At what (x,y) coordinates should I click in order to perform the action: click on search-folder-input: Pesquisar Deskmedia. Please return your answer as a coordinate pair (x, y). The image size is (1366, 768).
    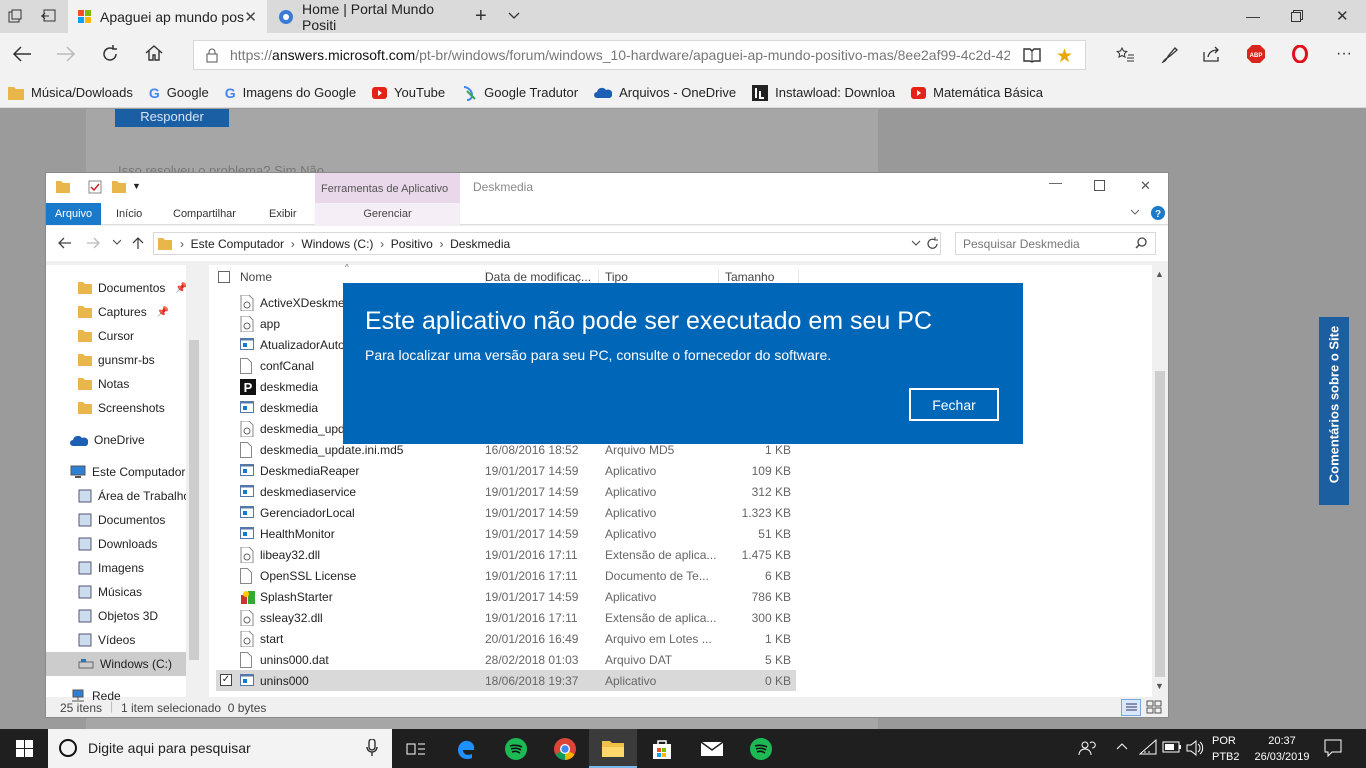
    Looking at the image, I should click on (1055, 243).